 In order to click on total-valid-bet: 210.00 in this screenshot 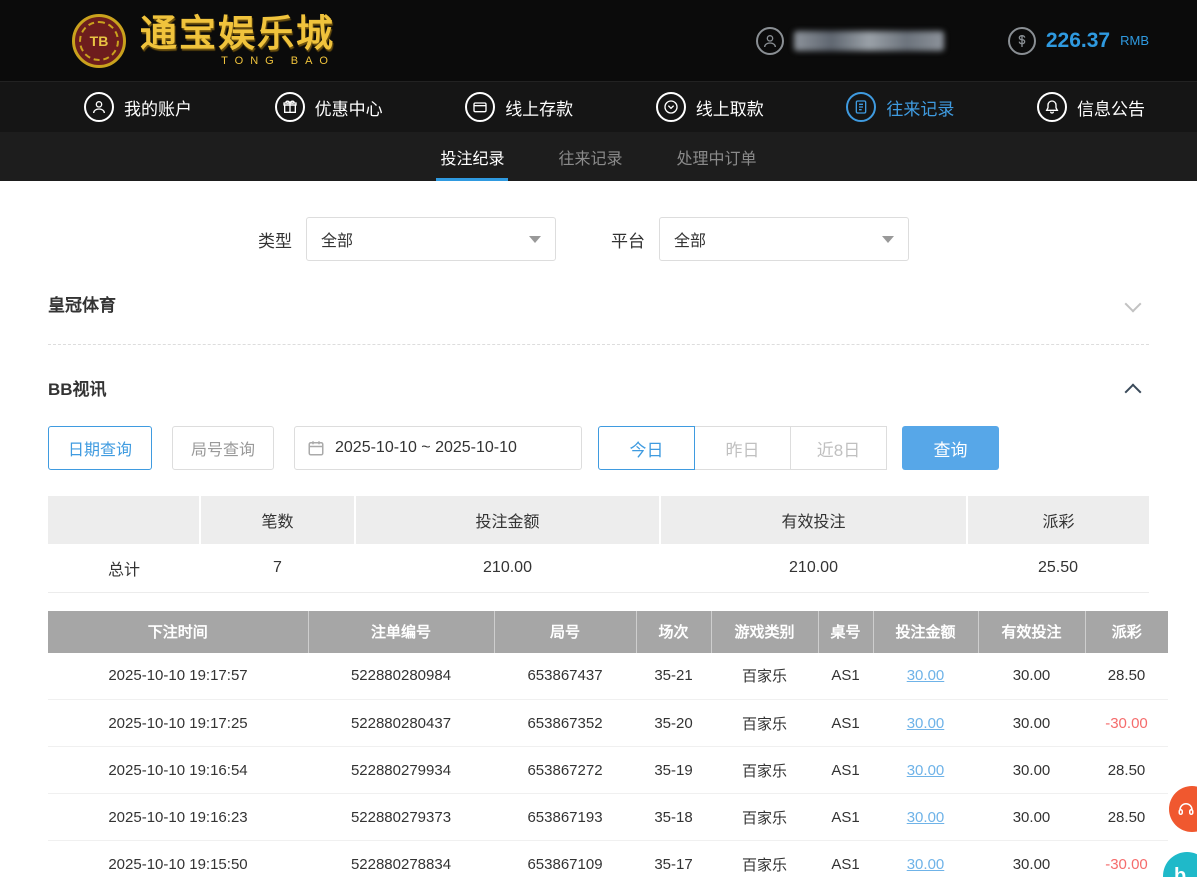, I will do `click(813, 568)`.